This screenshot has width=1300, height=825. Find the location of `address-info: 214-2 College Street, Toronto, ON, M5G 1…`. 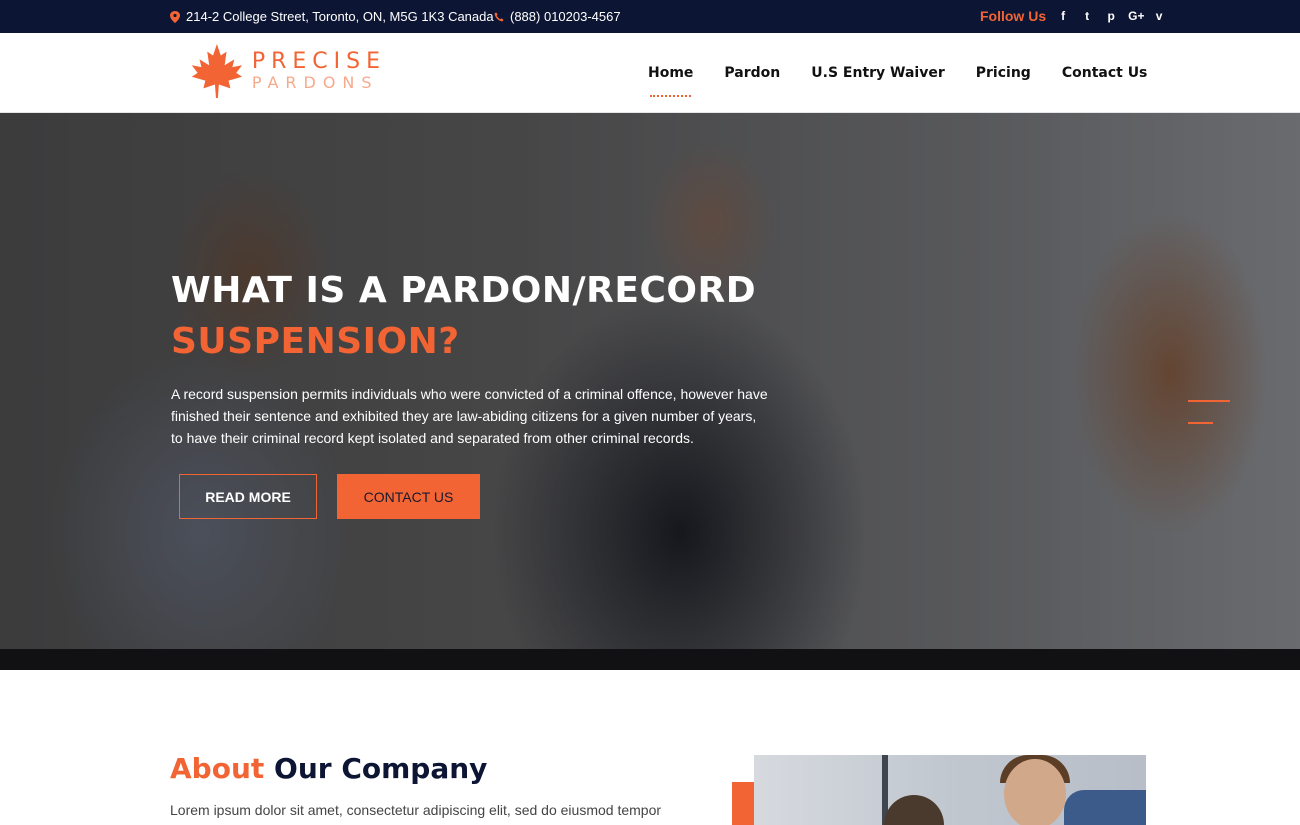

address-info: 214-2 College Street, Toronto, ON, M5G 1… is located at coordinates (332, 16).